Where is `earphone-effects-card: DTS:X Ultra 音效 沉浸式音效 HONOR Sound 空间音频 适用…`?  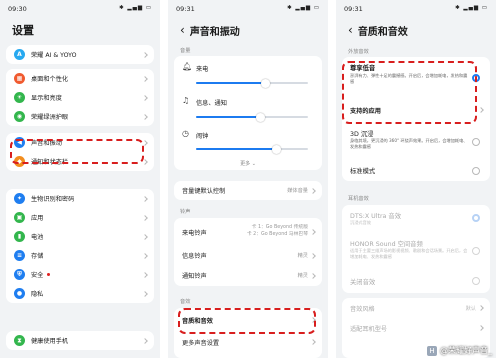
earphone-effects-card: DTS:X Ultra 音效 沉浸式音效 HONOR Sound 空间音频 适用… is located at coordinates (416, 249).